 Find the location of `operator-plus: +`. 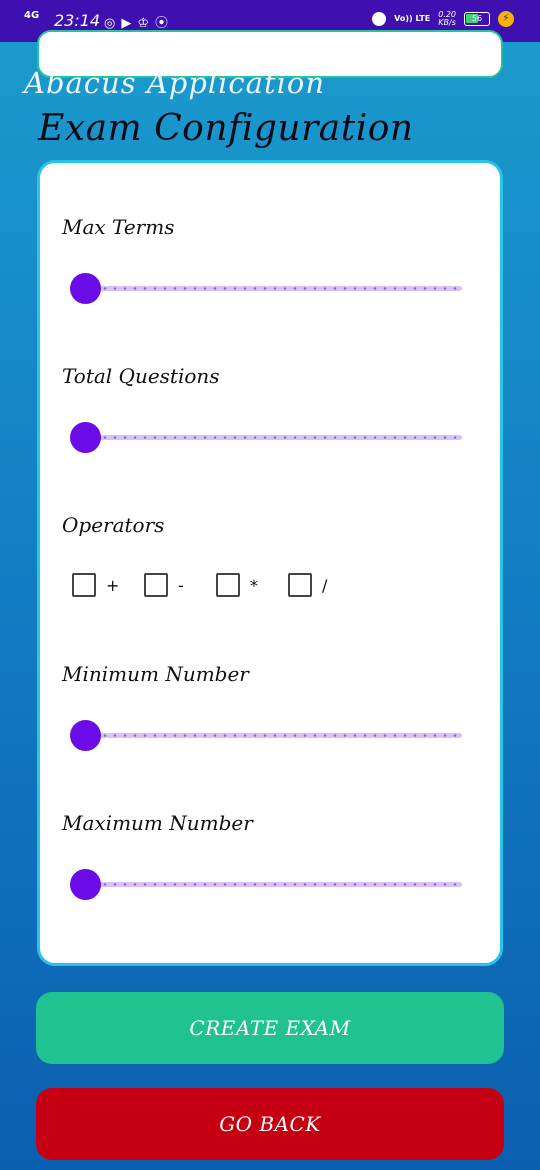

operator-plus: + is located at coordinates (108, 585).